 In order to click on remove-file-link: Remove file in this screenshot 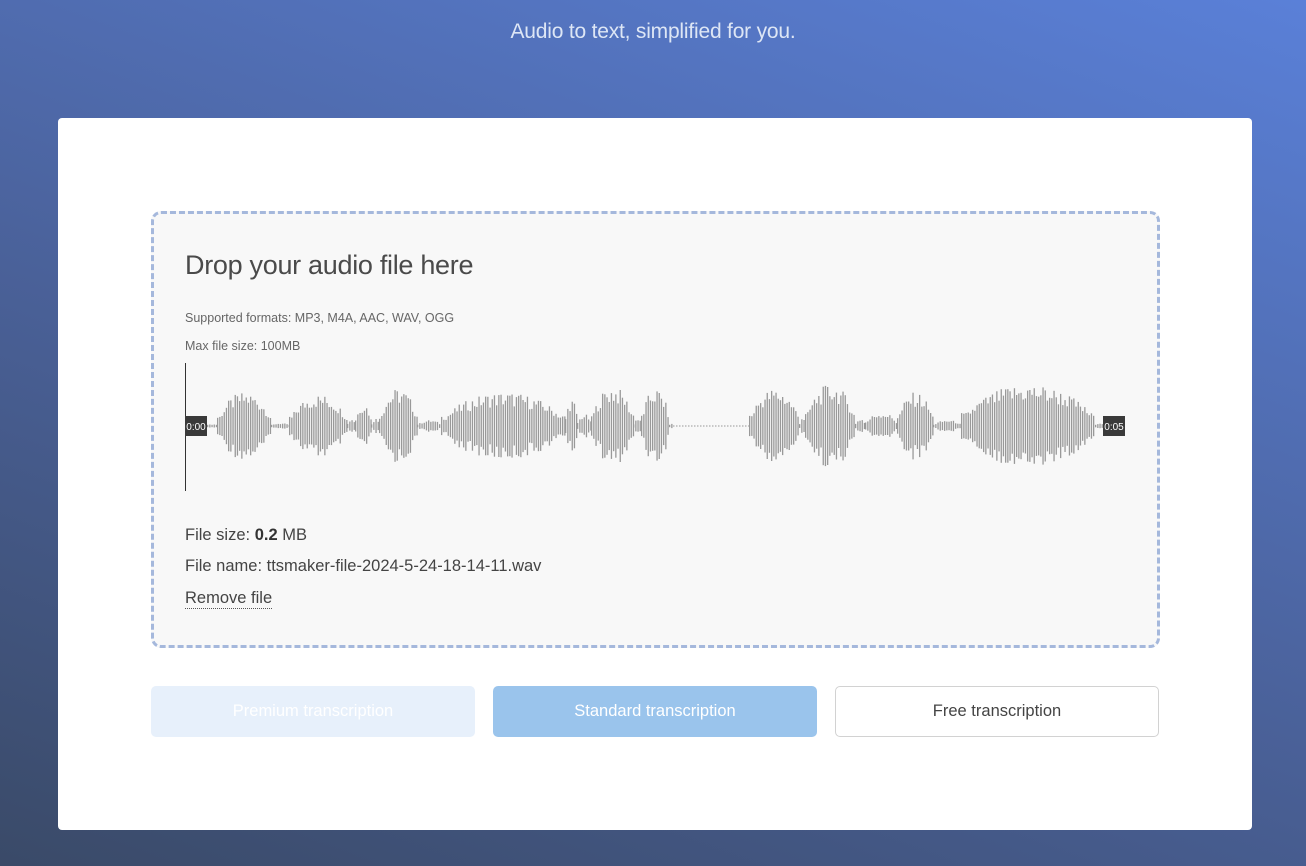, I will do `click(229, 598)`.